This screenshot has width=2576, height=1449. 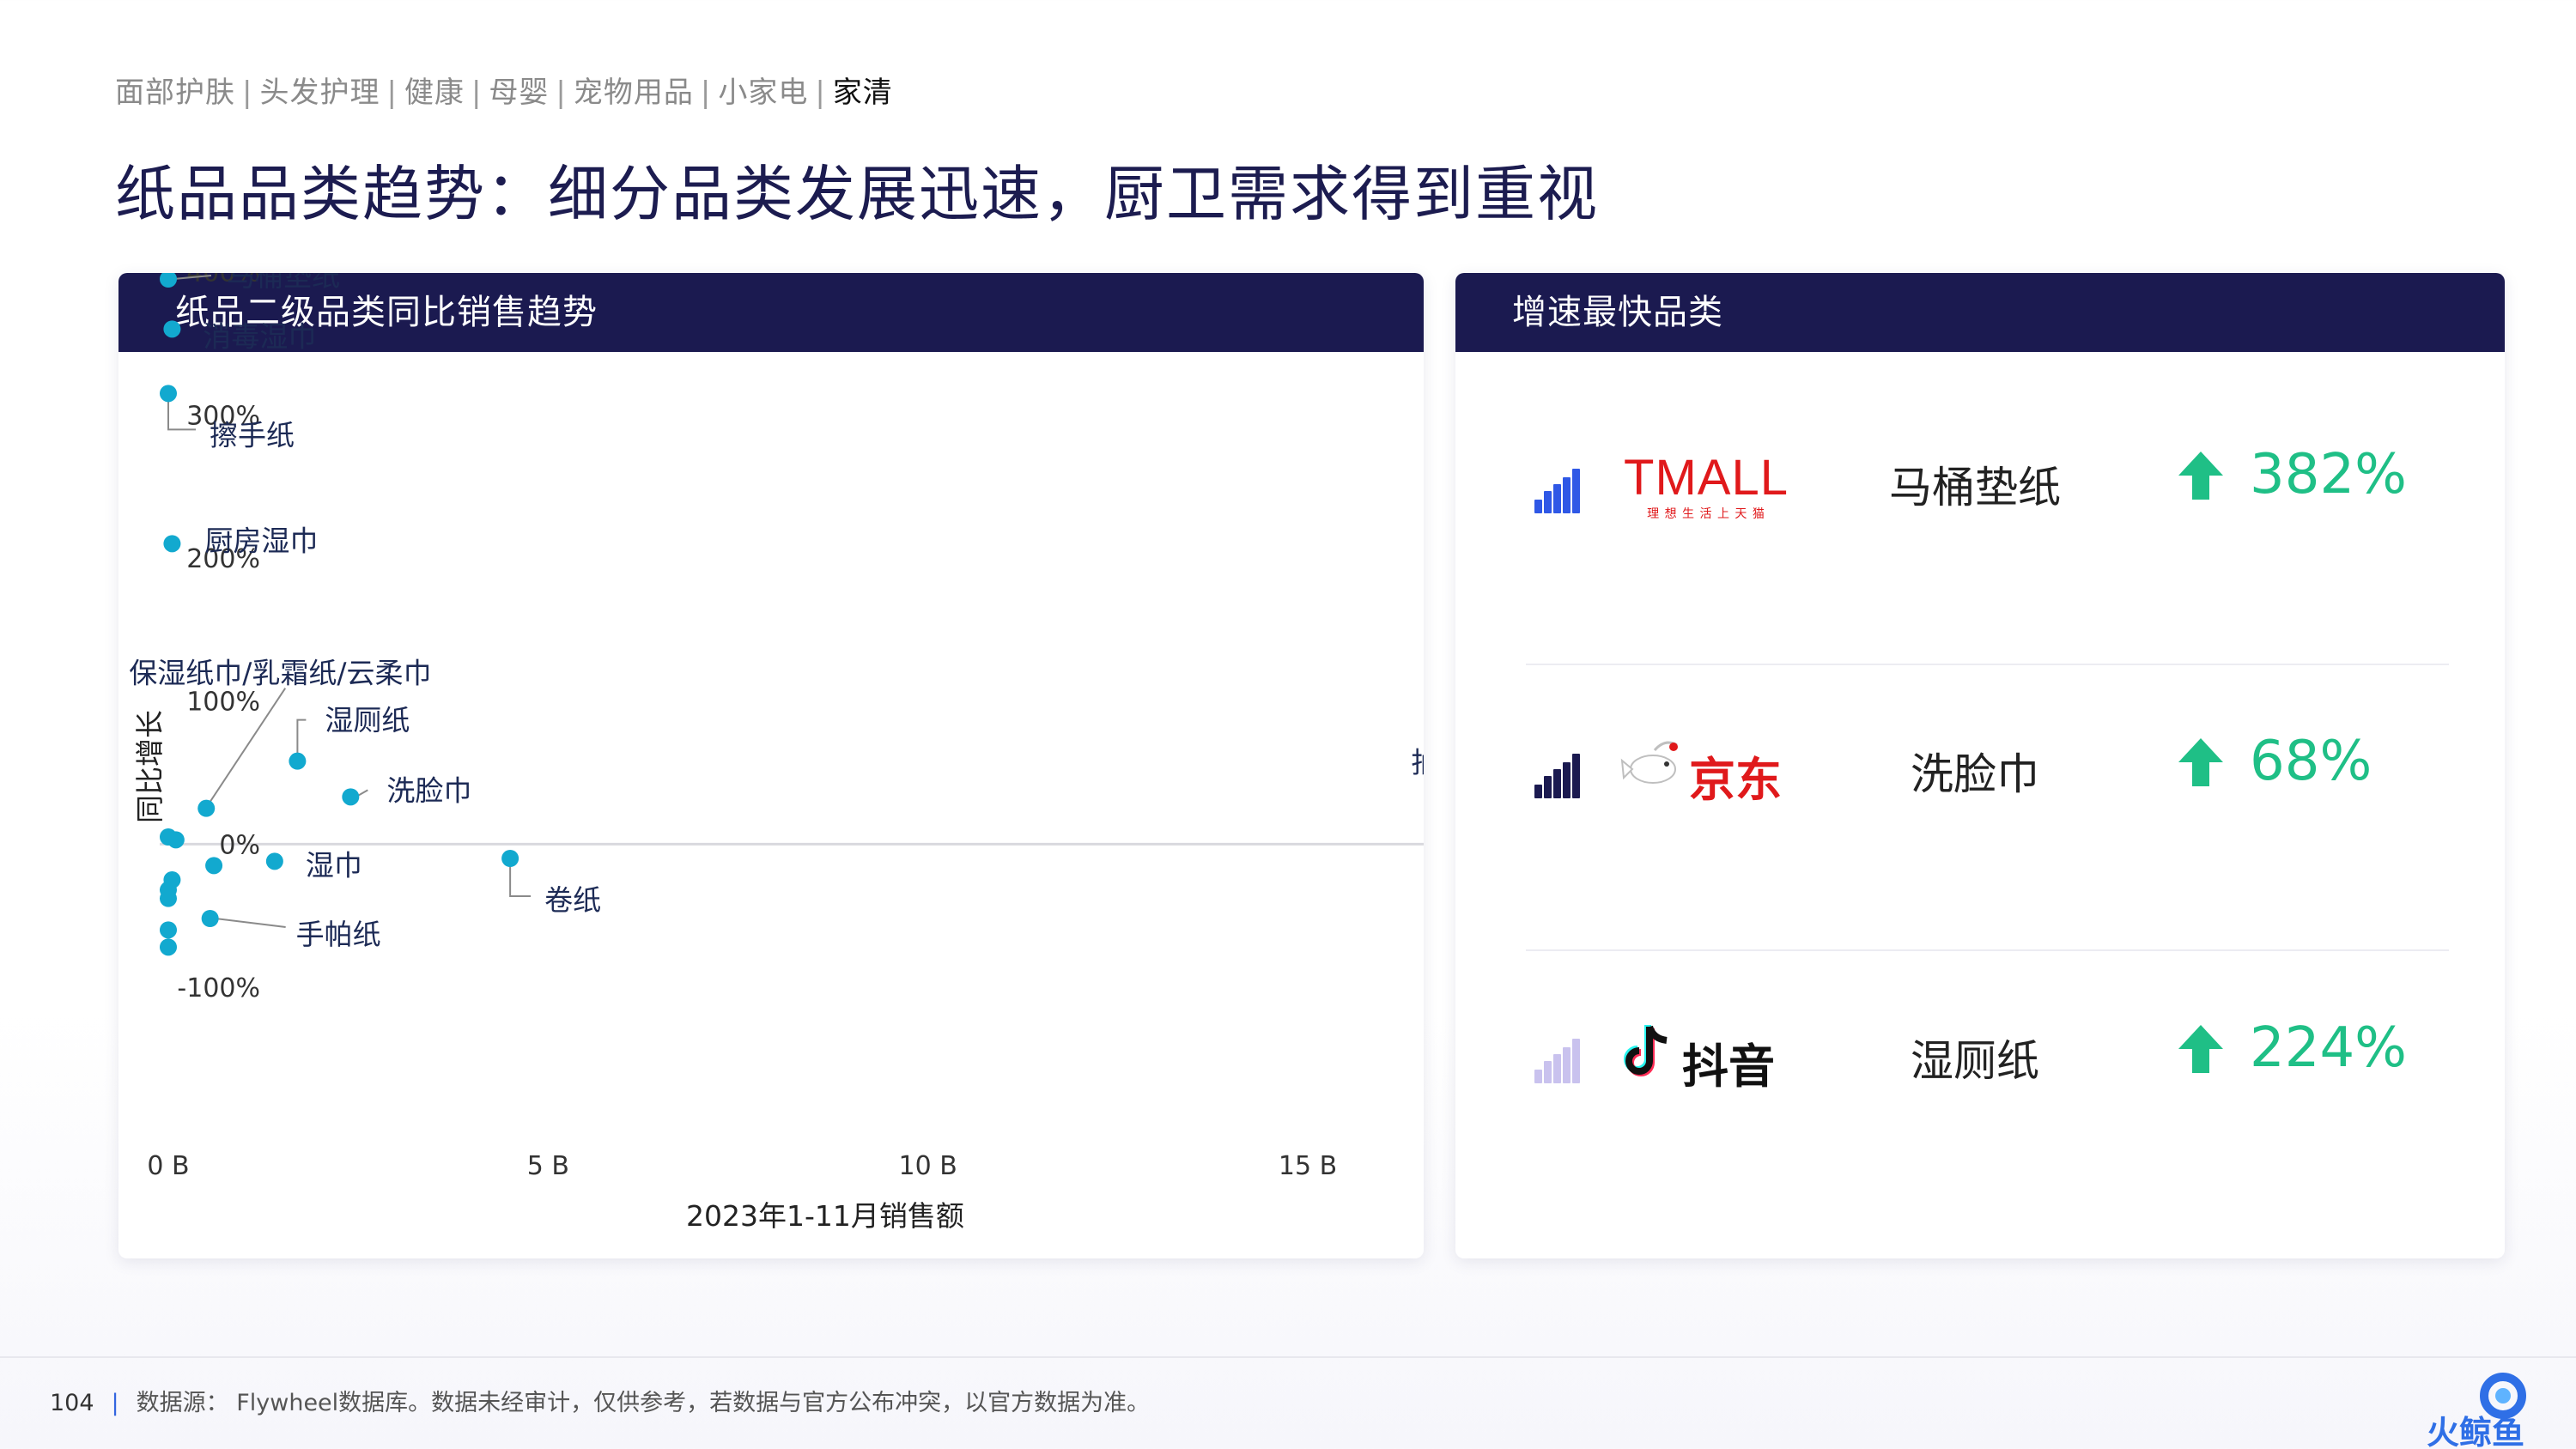 What do you see at coordinates (259, 336) in the screenshot?
I see `point-label: 消毒湿巾` at bounding box center [259, 336].